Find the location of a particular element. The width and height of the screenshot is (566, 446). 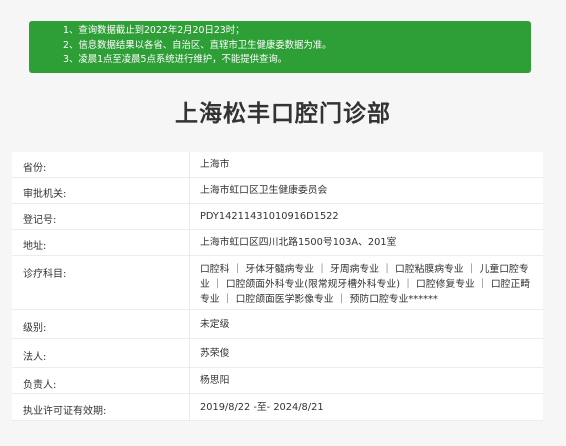

value-principal: 杨思阳 is located at coordinates (215, 380).